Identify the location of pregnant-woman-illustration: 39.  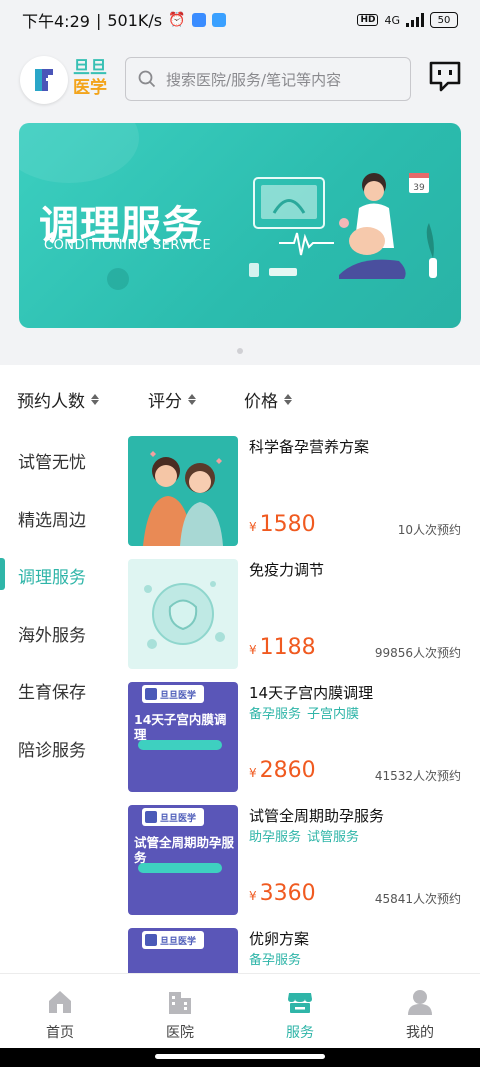
(343, 226).